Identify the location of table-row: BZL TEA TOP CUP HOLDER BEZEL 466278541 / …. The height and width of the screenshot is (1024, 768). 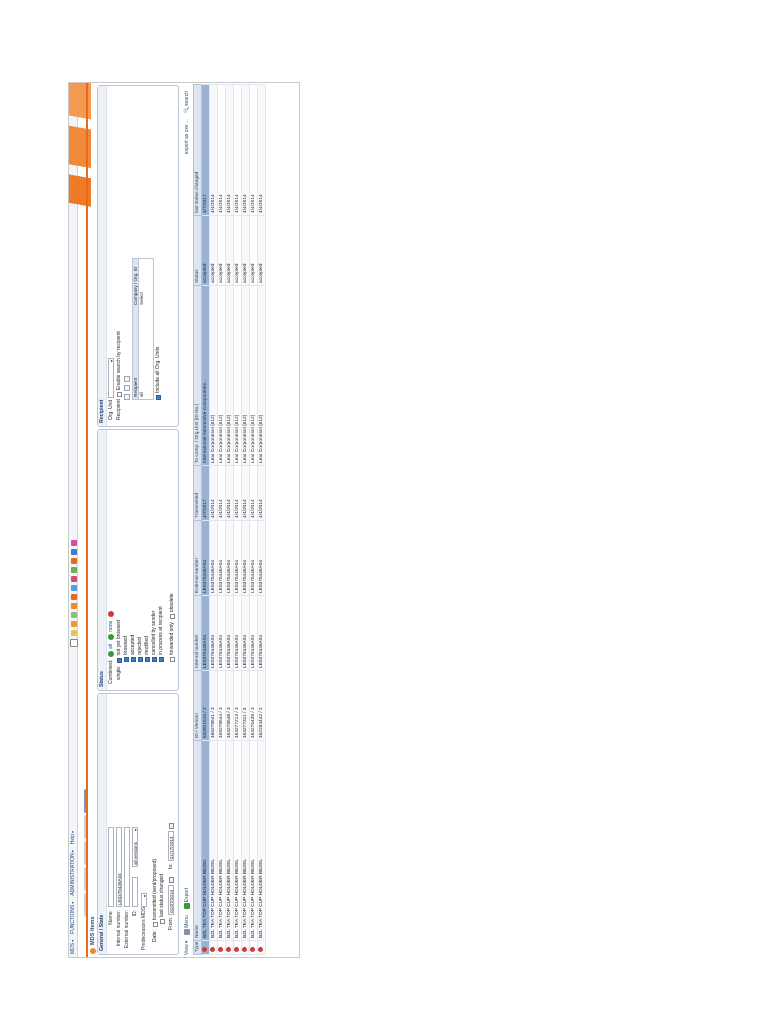
(213, 519).